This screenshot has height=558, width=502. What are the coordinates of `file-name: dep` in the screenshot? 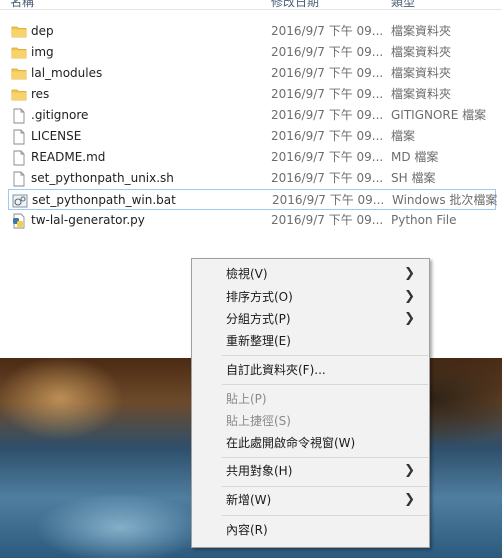 It's located at (42, 31).